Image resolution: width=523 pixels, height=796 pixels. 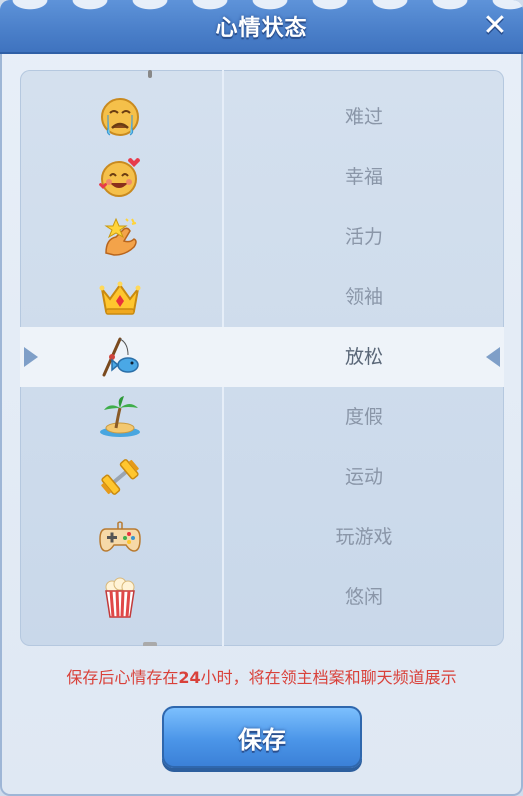 What do you see at coordinates (120, 117) in the screenshot?
I see `crying-face-icon` at bounding box center [120, 117].